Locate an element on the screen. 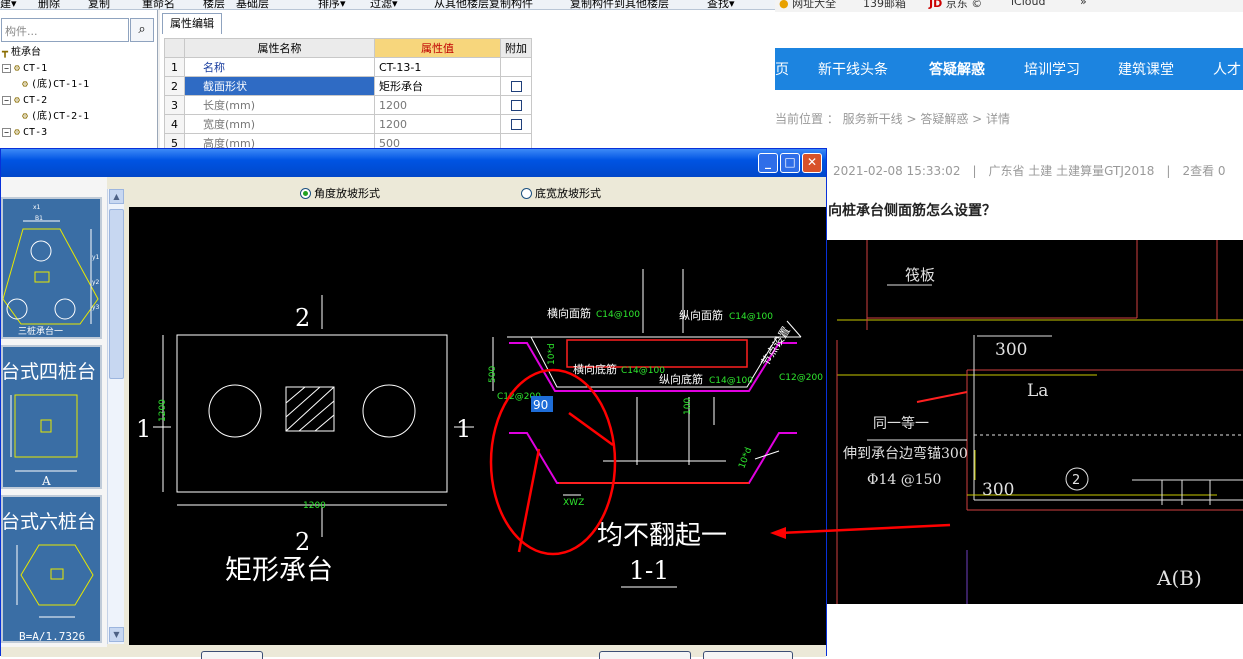  toolbar-floor: 楼层 is located at coordinates (214, 4).